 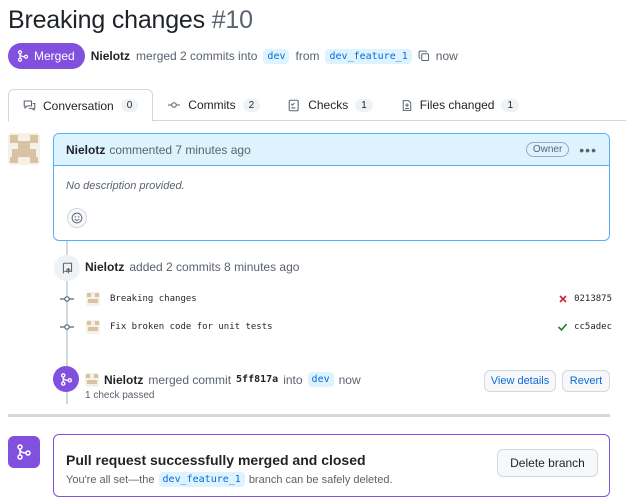 I want to click on head-branch-label: dev_feature_1, so click(x=368, y=56).